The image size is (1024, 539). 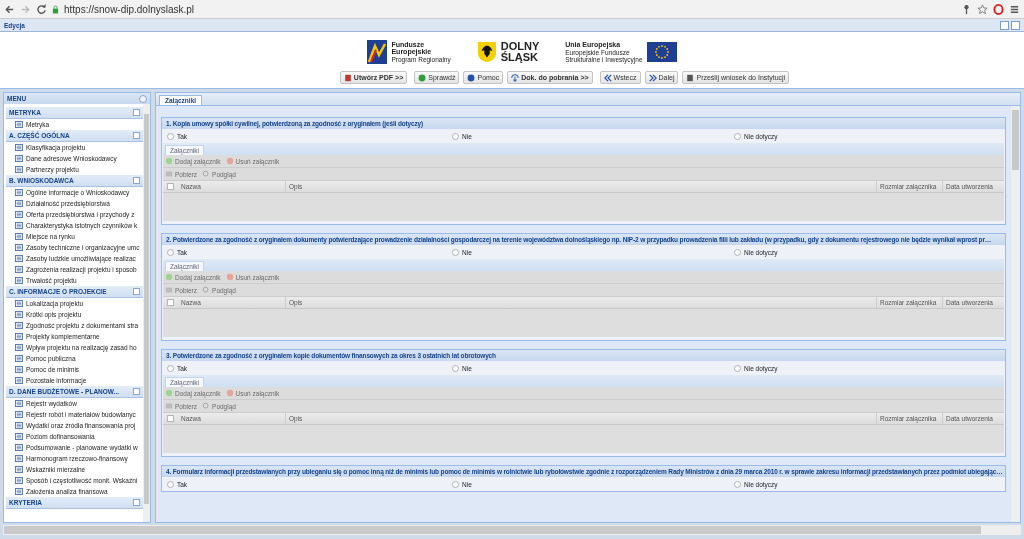 What do you see at coordinates (998, 9) in the screenshot?
I see `ring-icon` at bounding box center [998, 9].